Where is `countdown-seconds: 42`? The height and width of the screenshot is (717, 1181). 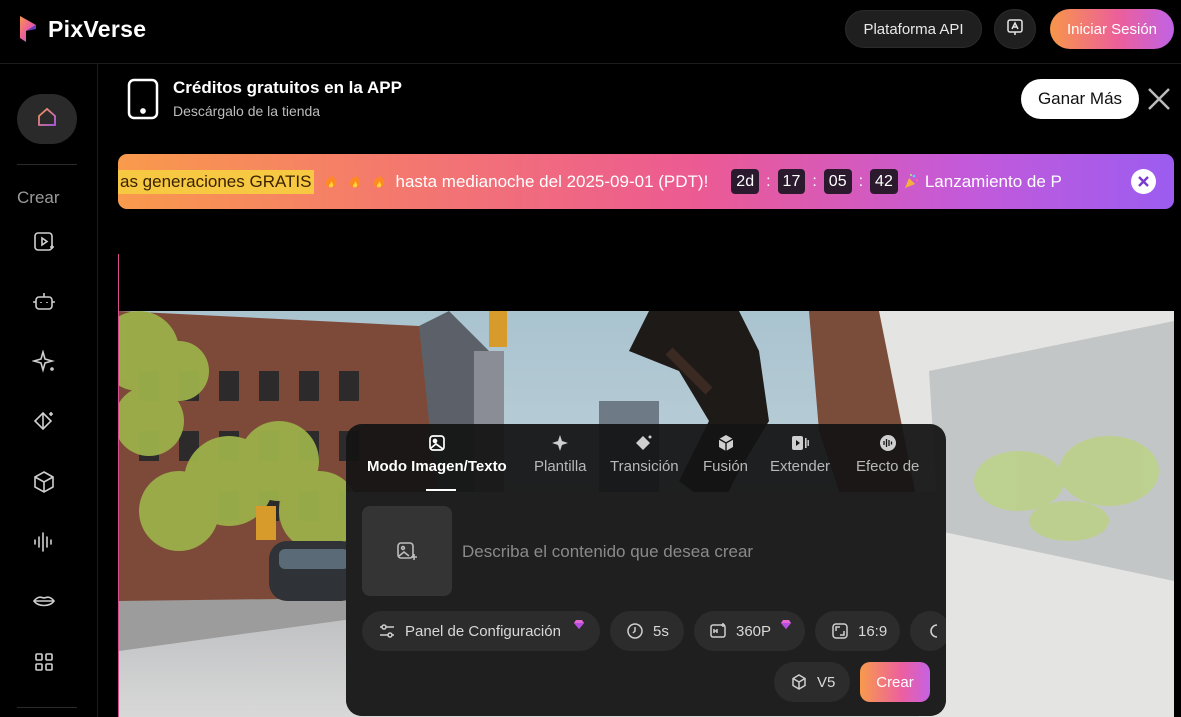 countdown-seconds: 42 is located at coordinates (884, 181).